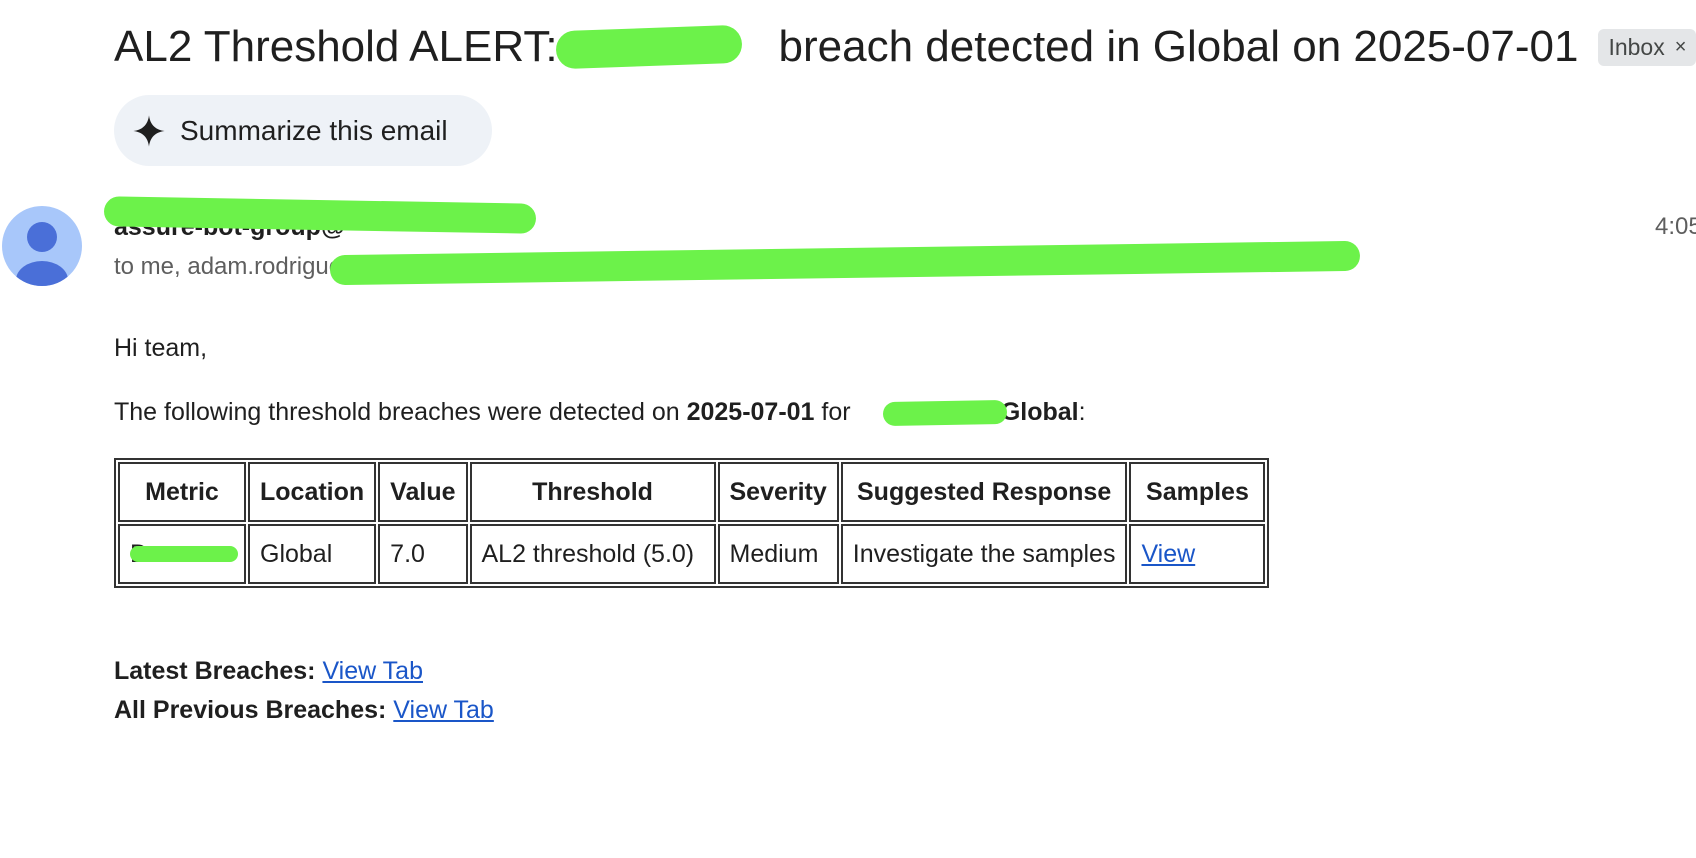  I want to click on inbox-label-chip: Inbox ×, so click(1647, 47).